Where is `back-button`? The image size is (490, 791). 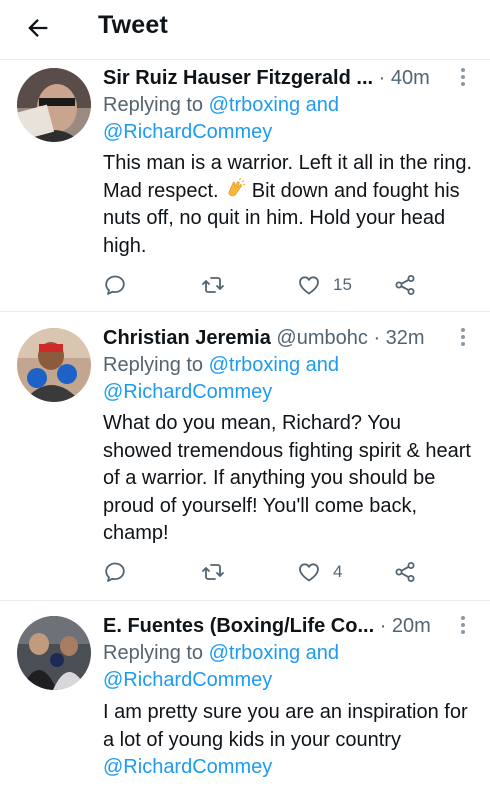 back-button is located at coordinates (38, 28).